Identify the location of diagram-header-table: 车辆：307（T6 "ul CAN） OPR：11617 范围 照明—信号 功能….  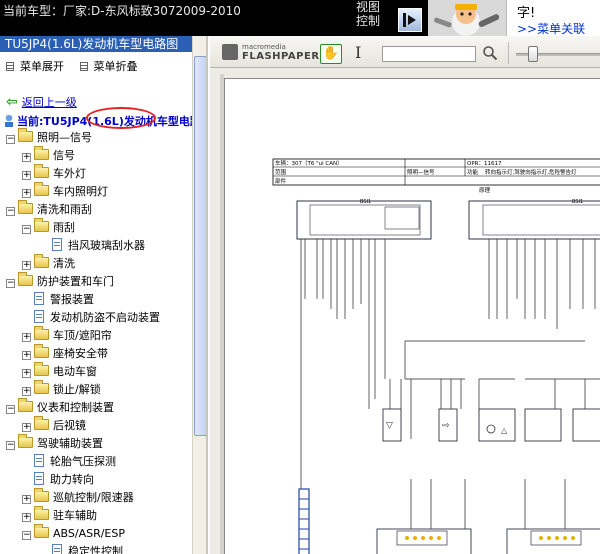
(436, 176).